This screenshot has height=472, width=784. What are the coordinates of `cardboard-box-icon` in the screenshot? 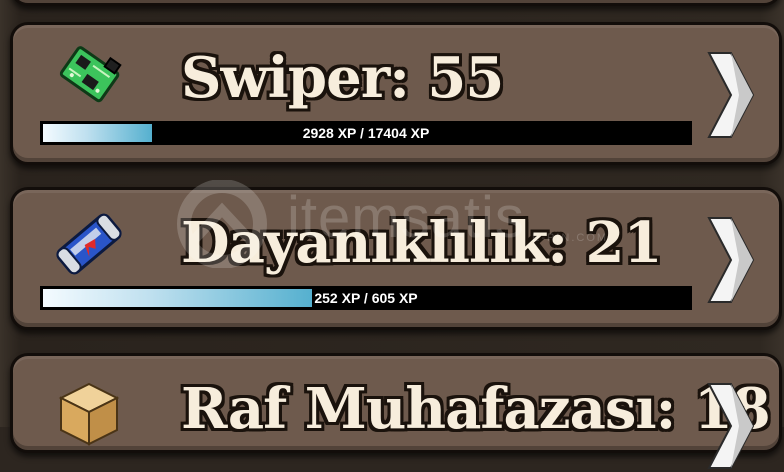 It's located at (89, 414).